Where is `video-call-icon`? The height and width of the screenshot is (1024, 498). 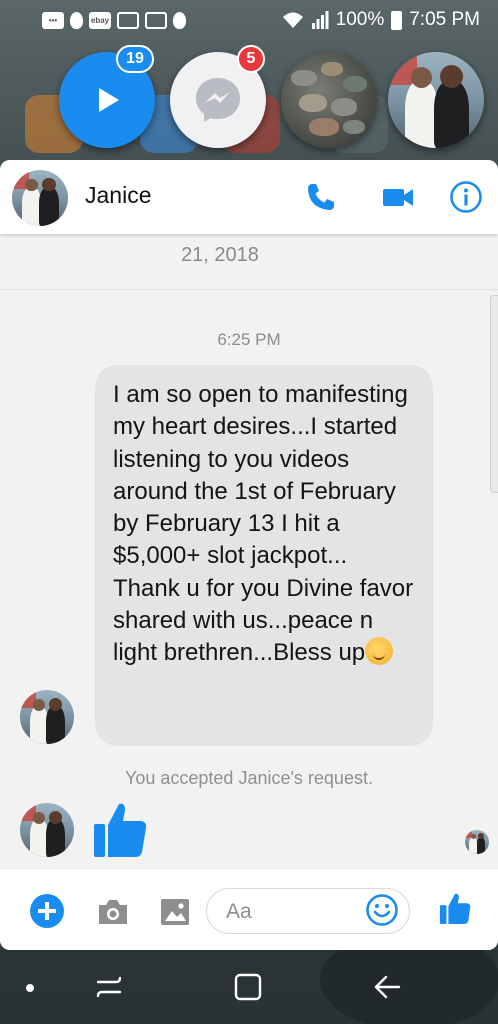
video-call-icon is located at coordinates (398, 197).